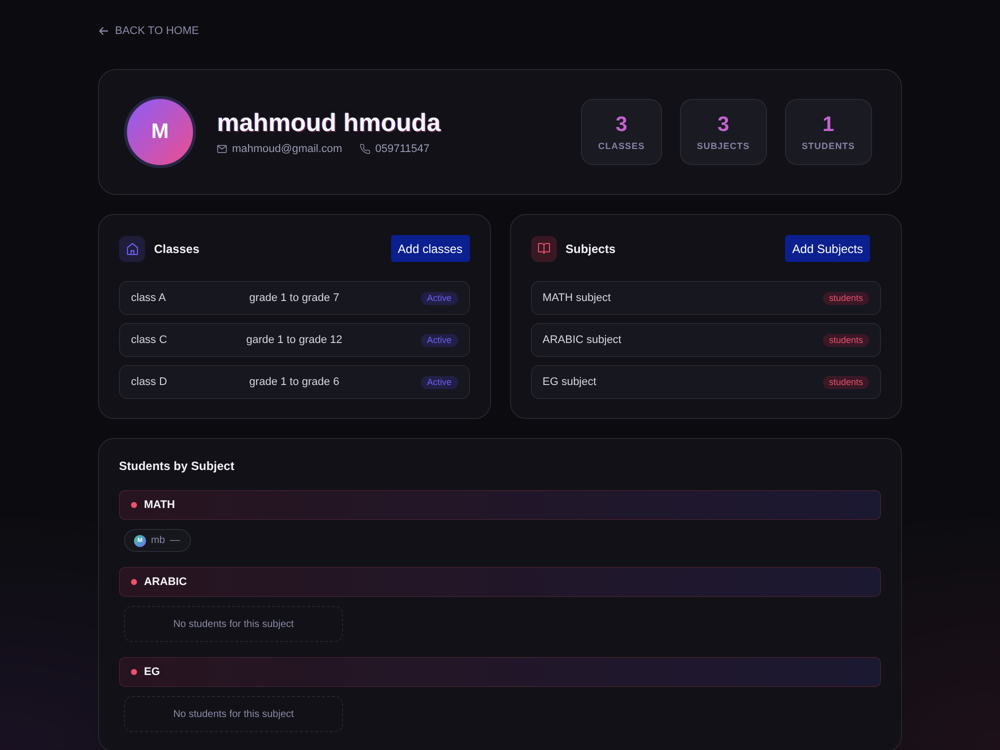 This screenshot has width=1000, height=750. What do you see at coordinates (430, 248) in the screenshot?
I see `add-classes-button: Add classes` at bounding box center [430, 248].